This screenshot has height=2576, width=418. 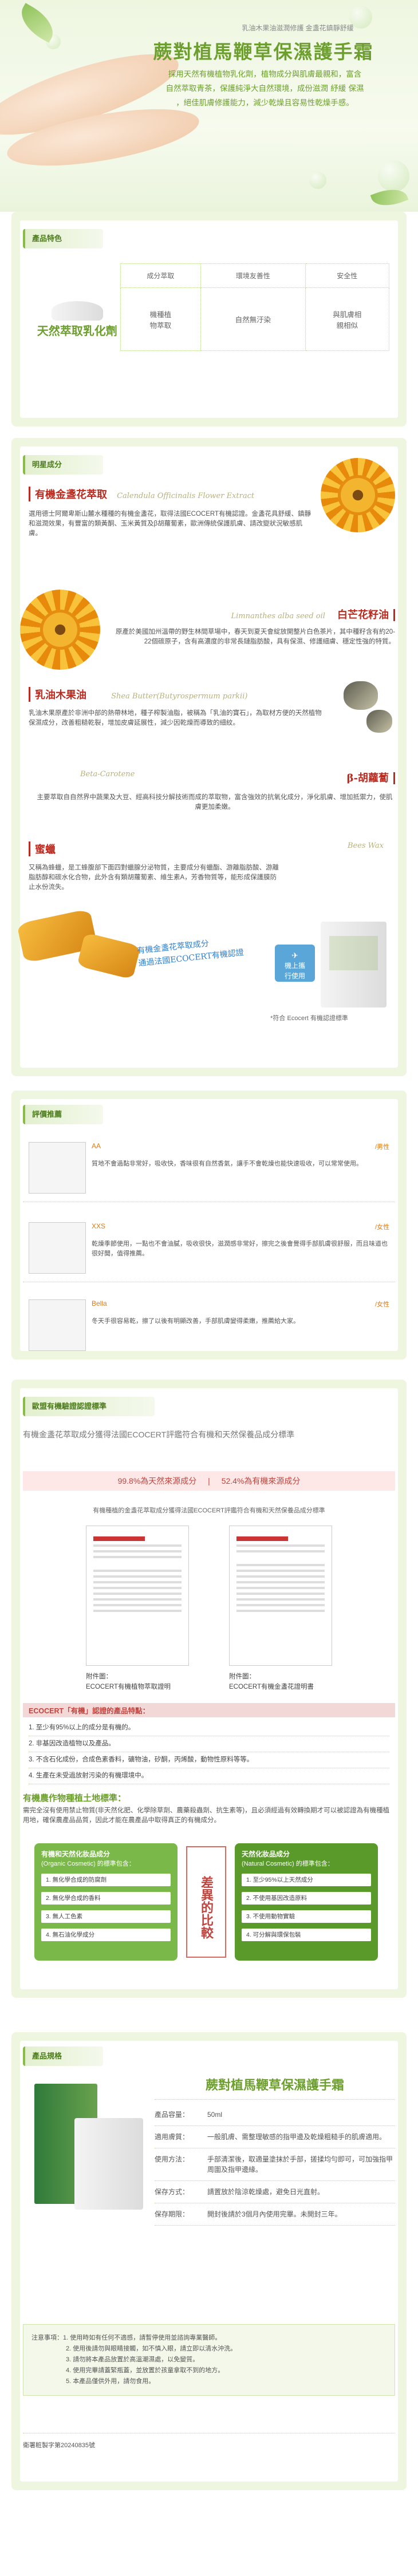 What do you see at coordinates (77, 330) in the screenshot?
I see `feature-left-title: 天然萃取乳化劑` at bounding box center [77, 330].